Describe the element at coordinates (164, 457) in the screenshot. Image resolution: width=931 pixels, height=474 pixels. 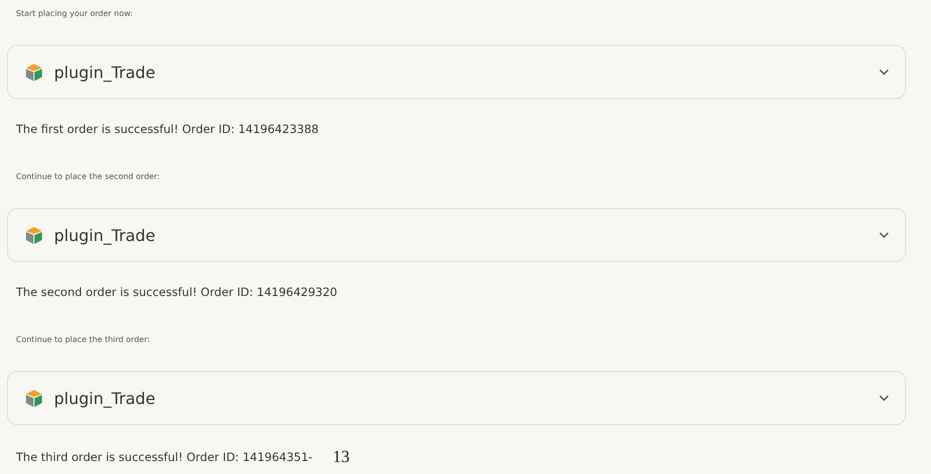
I see `result-text: The third order is successful! Order ID: 141964351-` at that location.